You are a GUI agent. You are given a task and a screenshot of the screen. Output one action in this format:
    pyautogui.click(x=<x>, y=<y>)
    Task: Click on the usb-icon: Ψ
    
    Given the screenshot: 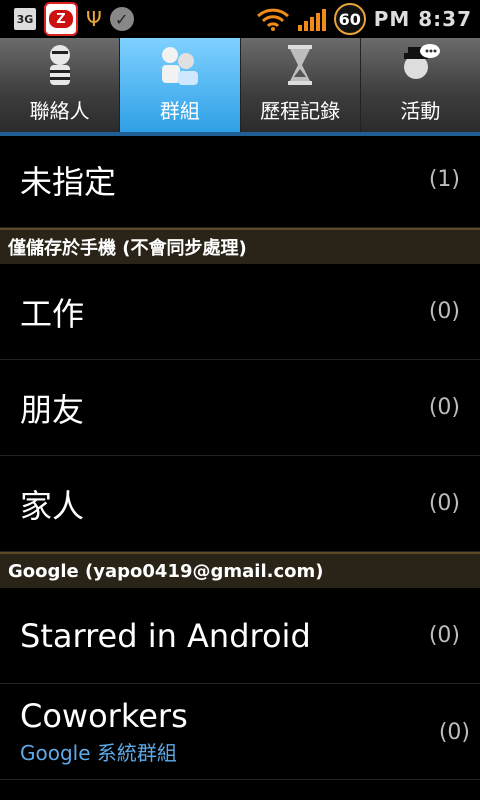 What is the action you would take?
    pyautogui.click(x=94, y=19)
    